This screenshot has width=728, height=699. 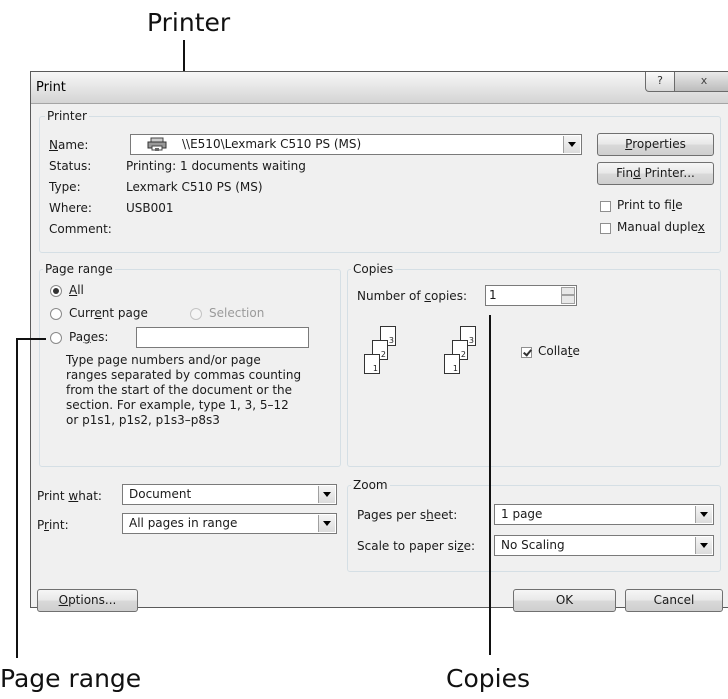 I want to click on pages-input, so click(x=222, y=337).